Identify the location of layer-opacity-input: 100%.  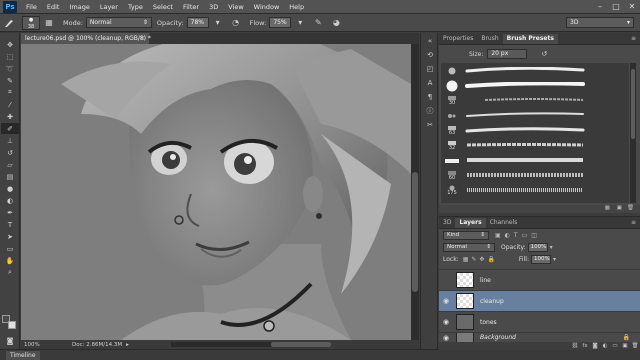
(537, 247).